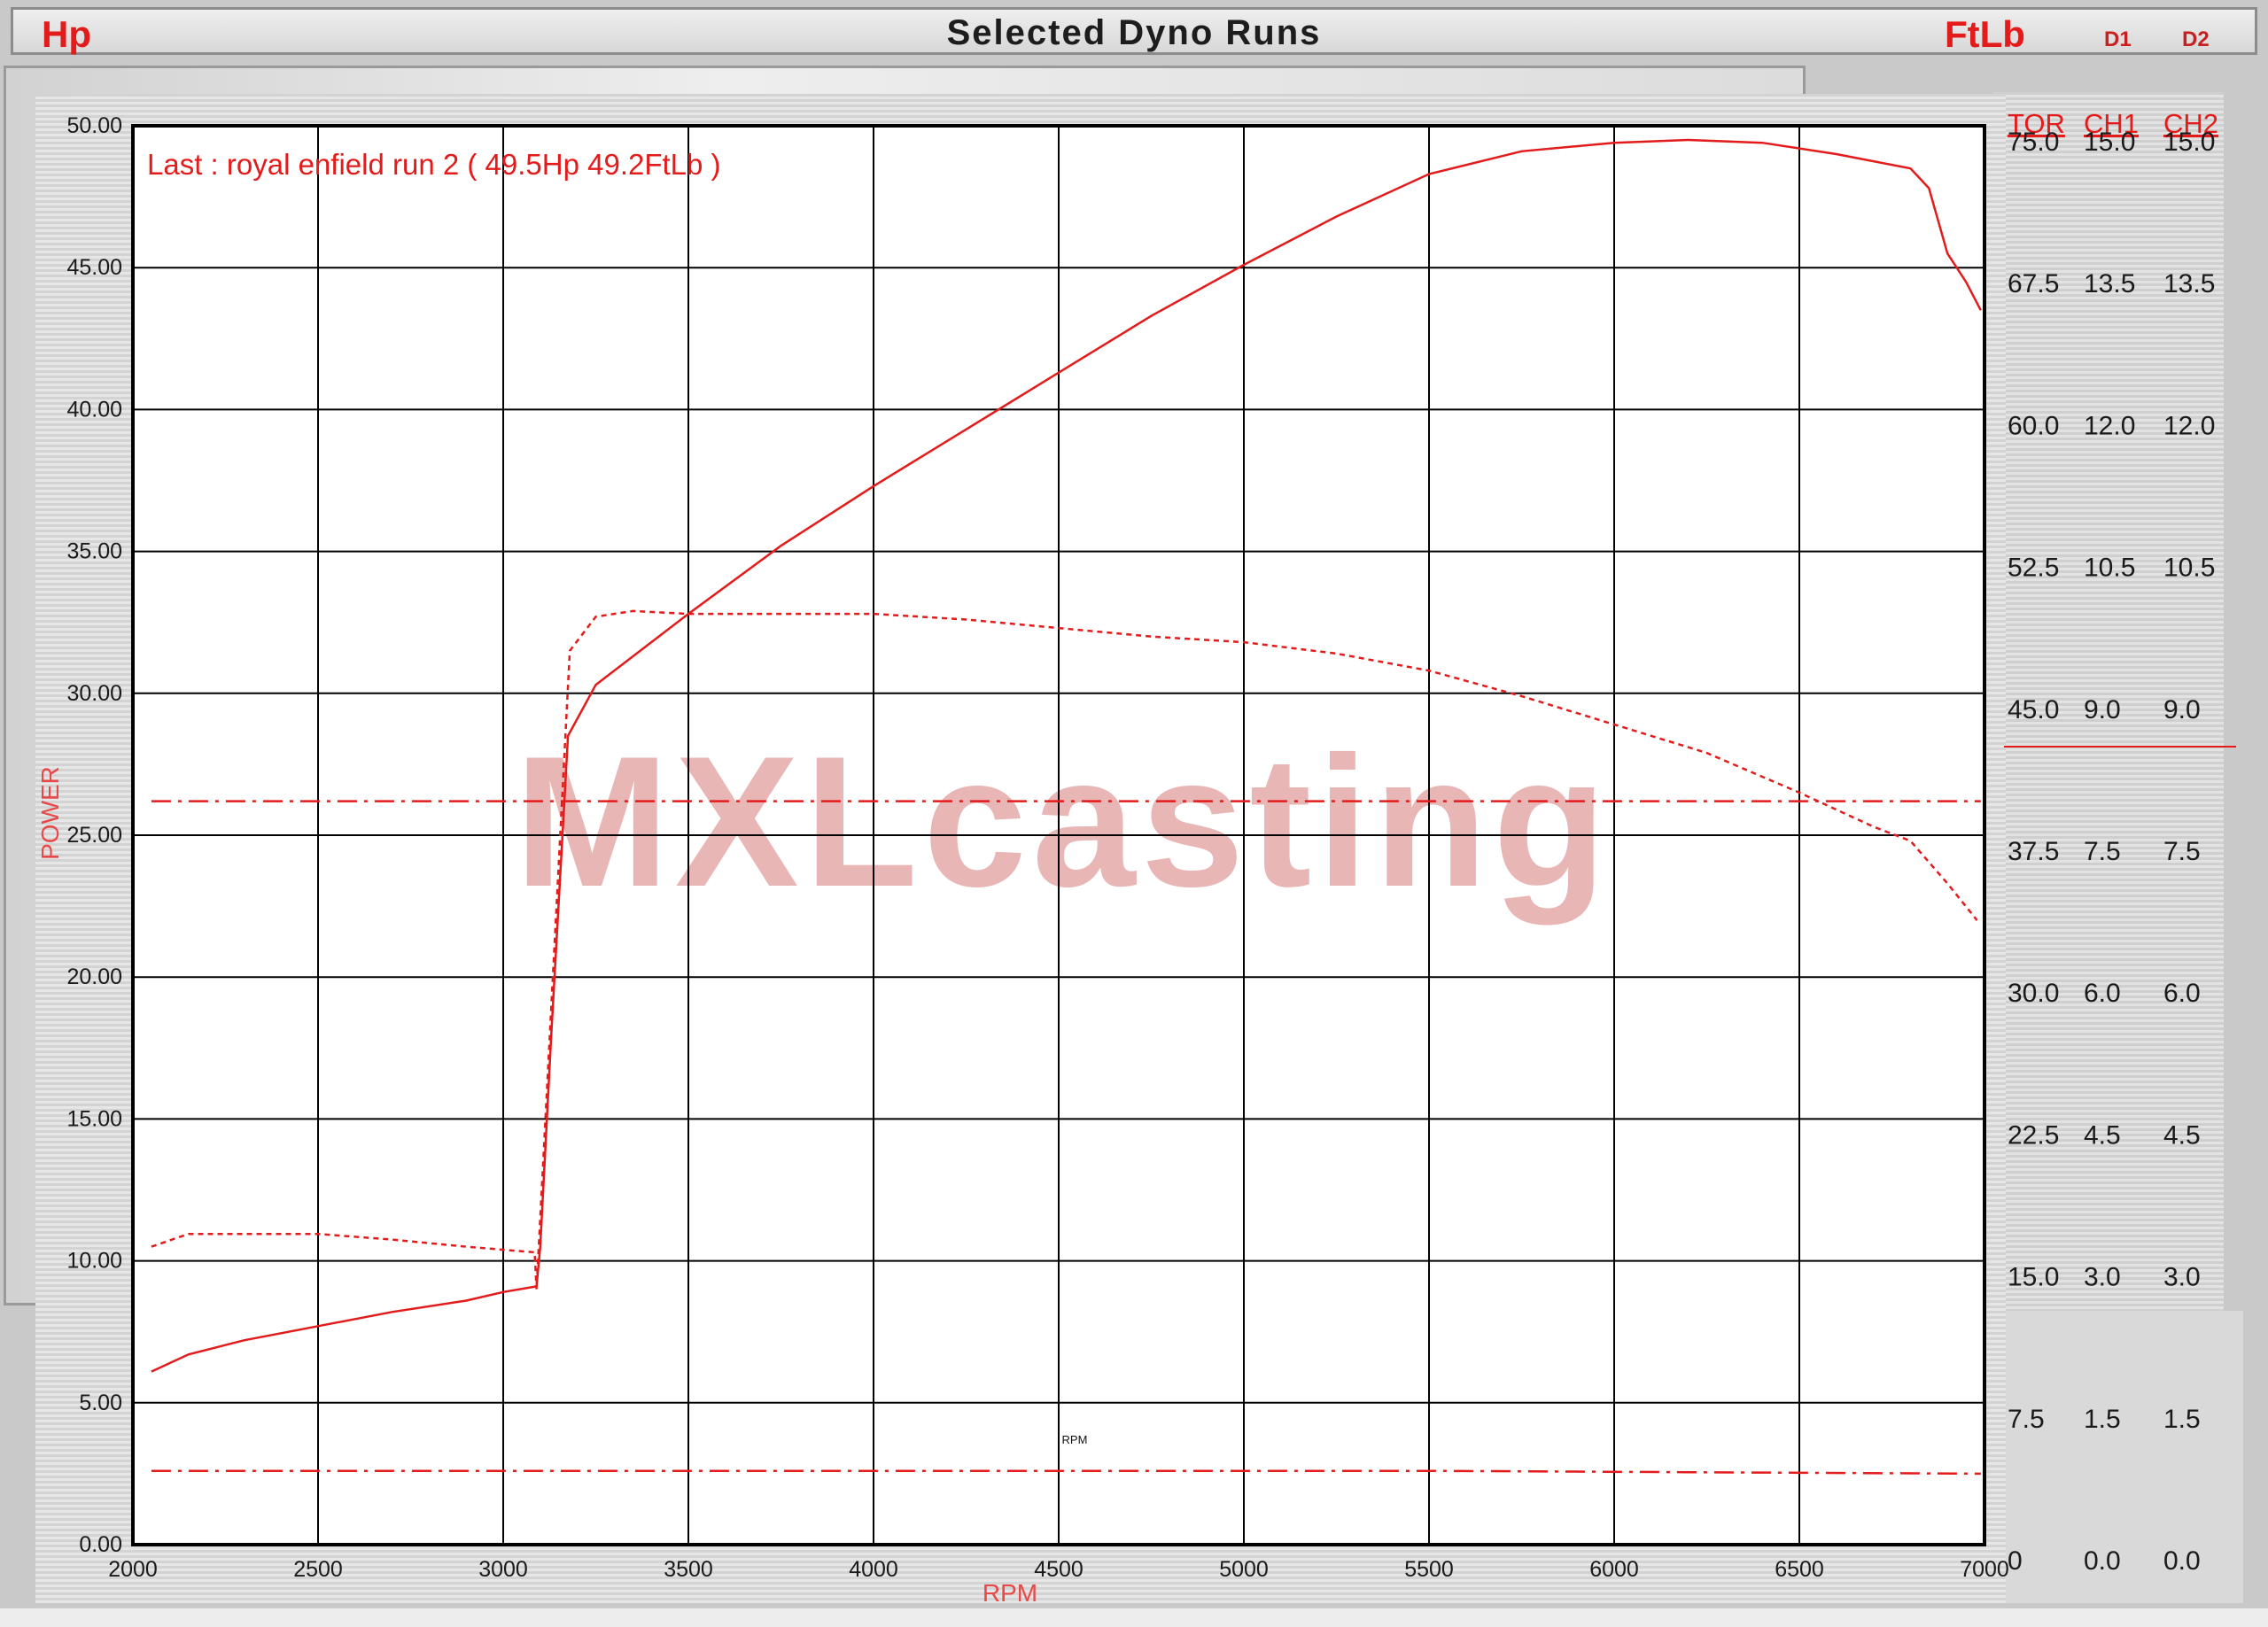  I want to click on right-tick-tor: 15.0, so click(2033, 1277).